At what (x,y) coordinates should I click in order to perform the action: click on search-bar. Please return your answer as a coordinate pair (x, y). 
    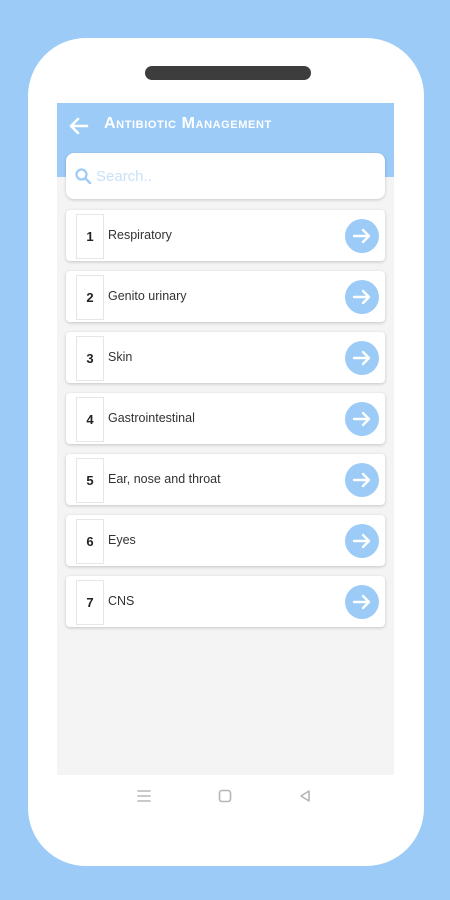
    Looking at the image, I should click on (225, 176).